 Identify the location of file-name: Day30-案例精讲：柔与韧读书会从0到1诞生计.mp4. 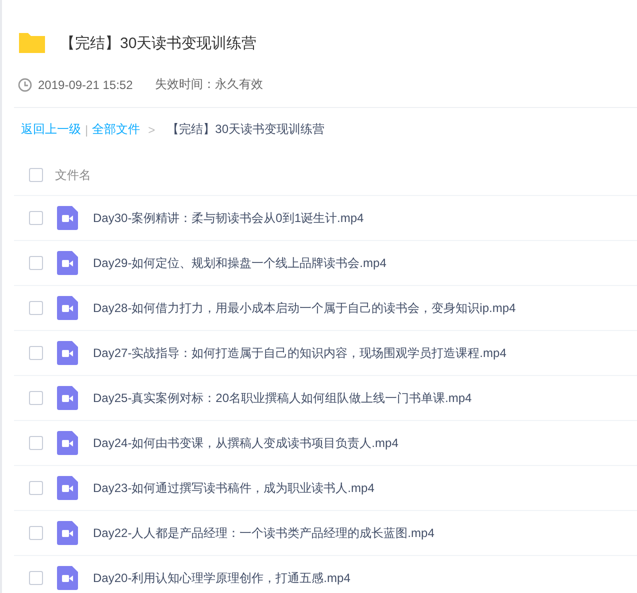
(228, 218).